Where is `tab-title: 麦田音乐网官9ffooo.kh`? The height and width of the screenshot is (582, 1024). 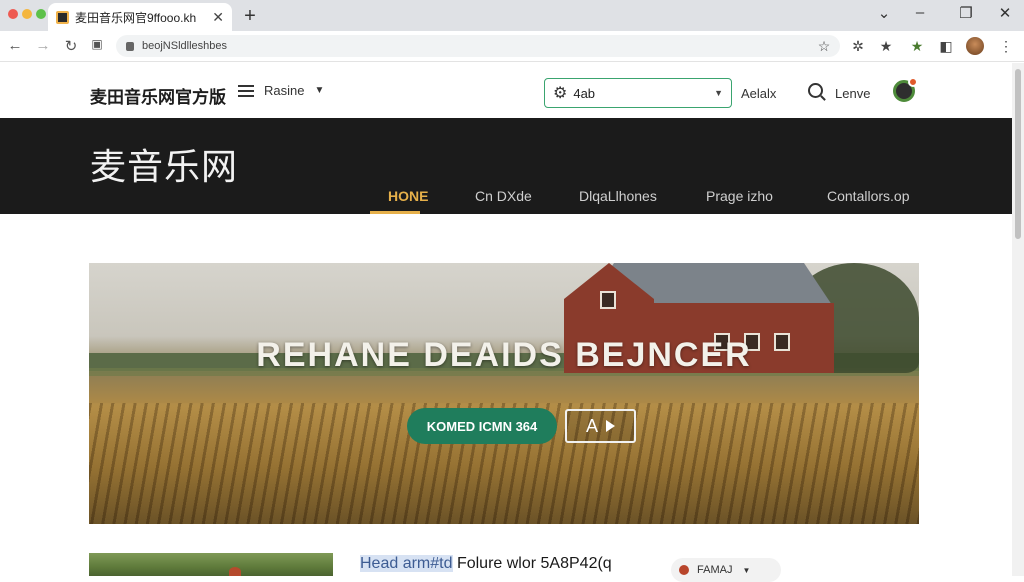 tab-title: 麦田音乐网官9ffooo.kh is located at coordinates (136, 17).